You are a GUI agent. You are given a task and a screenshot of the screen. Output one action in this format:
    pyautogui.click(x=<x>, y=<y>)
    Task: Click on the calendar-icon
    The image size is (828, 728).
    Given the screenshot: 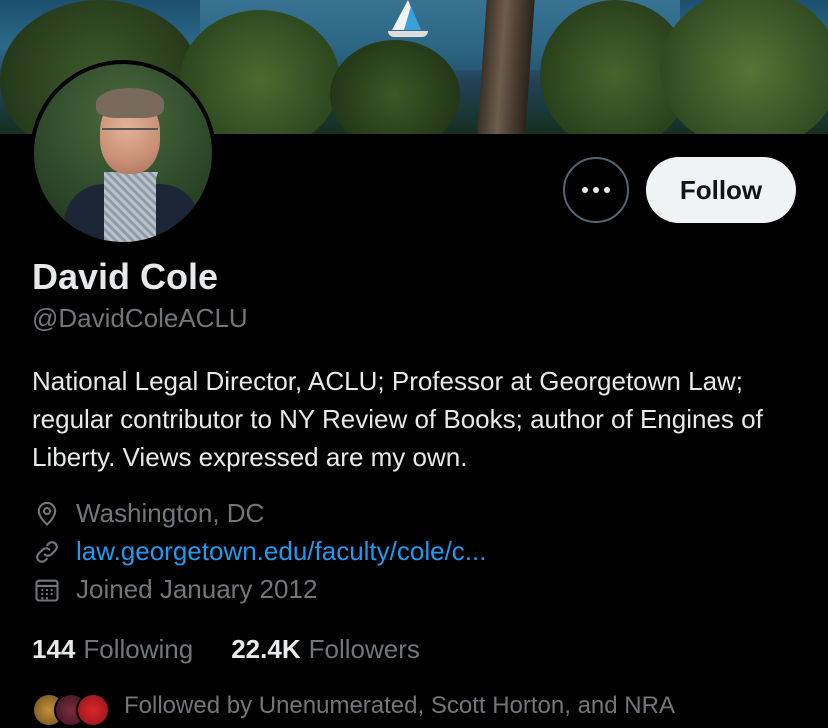 What is the action you would take?
    pyautogui.click(x=47, y=590)
    